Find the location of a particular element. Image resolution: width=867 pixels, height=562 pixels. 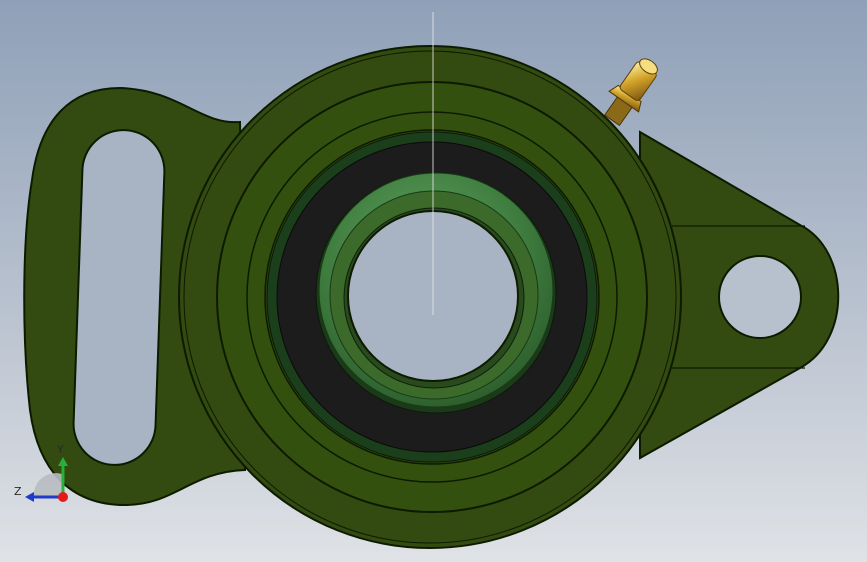

mounting-slot is located at coordinates (119, 297).